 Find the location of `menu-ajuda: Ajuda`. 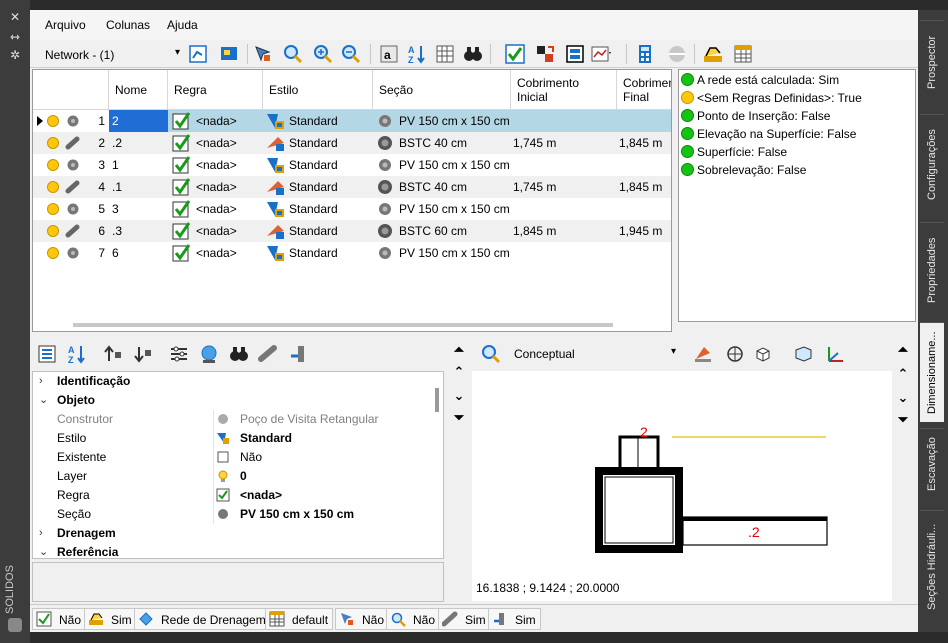

menu-ajuda: Ajuda is located at coordinates (182, 25).